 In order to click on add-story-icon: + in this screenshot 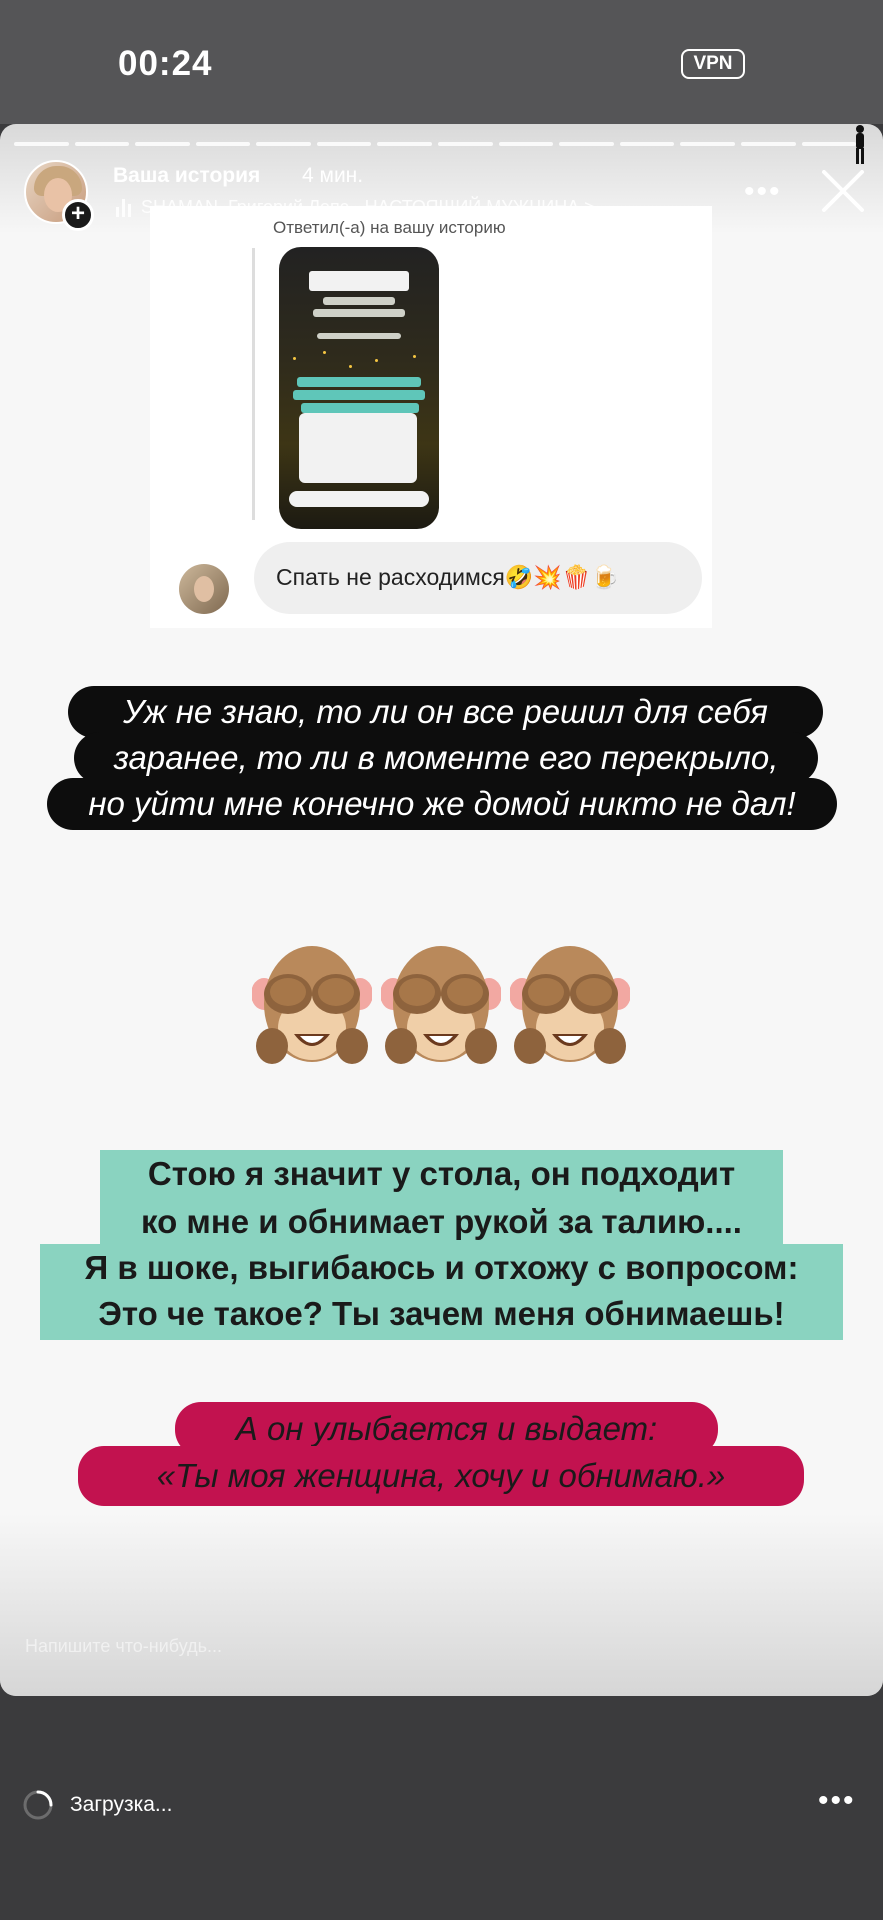, I will do `click(78, 215)`.